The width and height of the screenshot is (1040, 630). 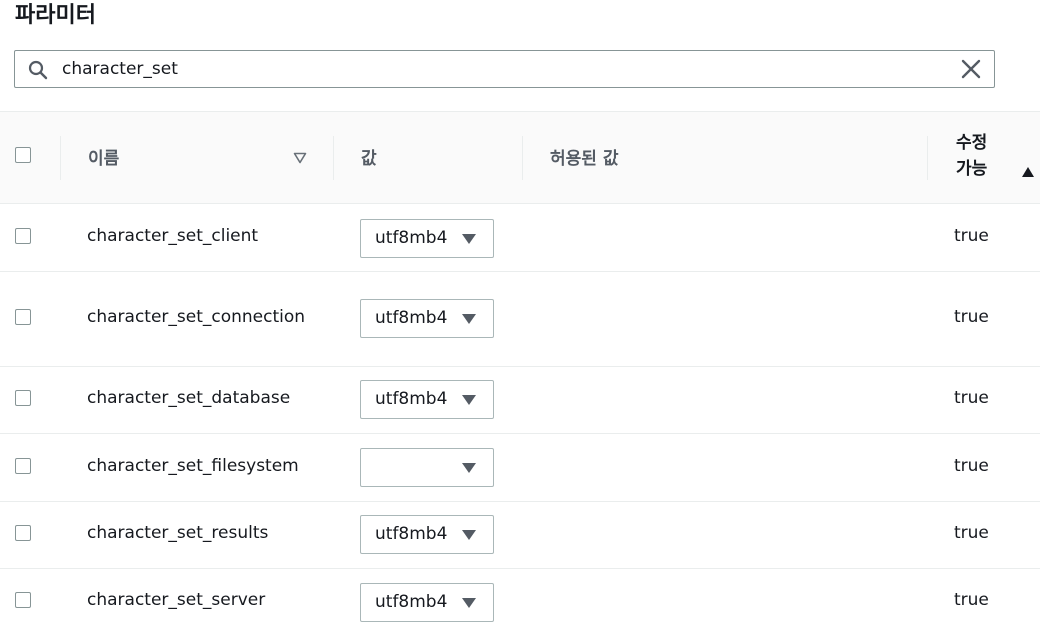 I want to click on column-header-modifiable-line2: 가능, so click(x=972, y=169).